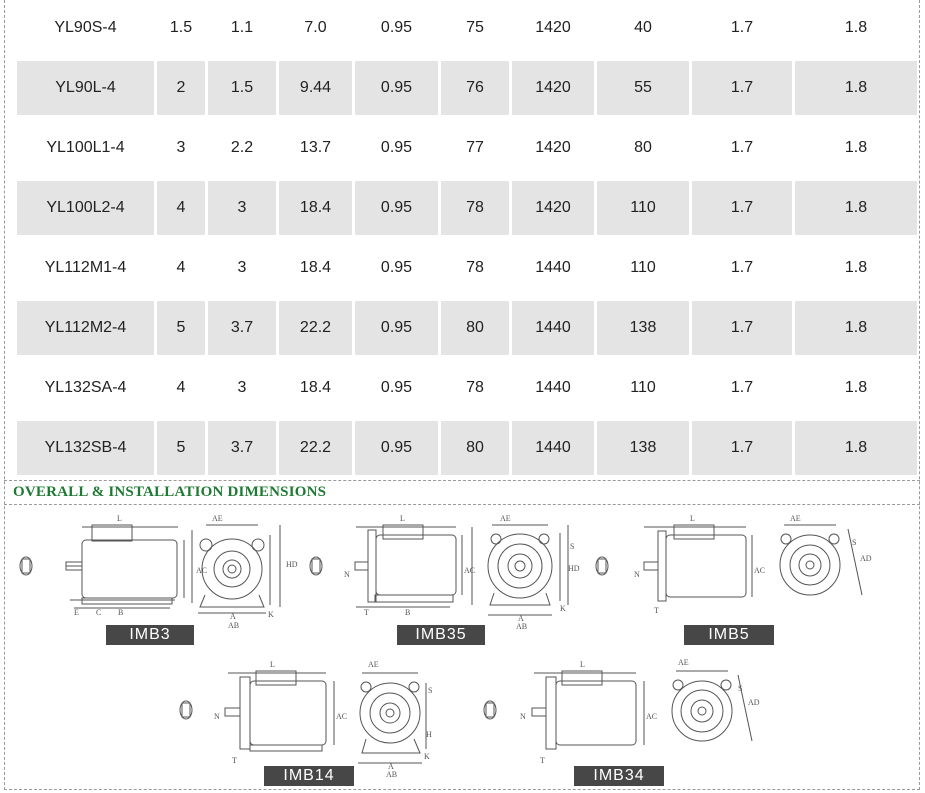 The height and width of the screenshot is (793, 925). Describe the element at coordinates (467, 28) in the screenshot. I see `table-row: YL90S-4 1.5 1.1 7.0 0.95 75 1420 40 1.7 1.8` at that location.